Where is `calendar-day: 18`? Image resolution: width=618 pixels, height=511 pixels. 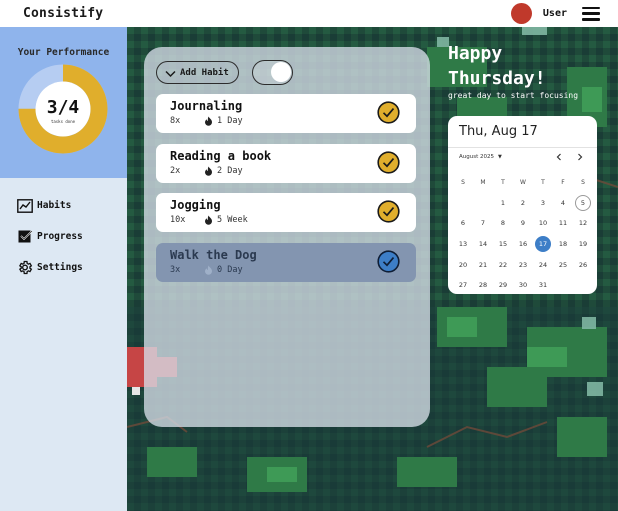 calendar-day: 18 is located at coordinates (563, 244).